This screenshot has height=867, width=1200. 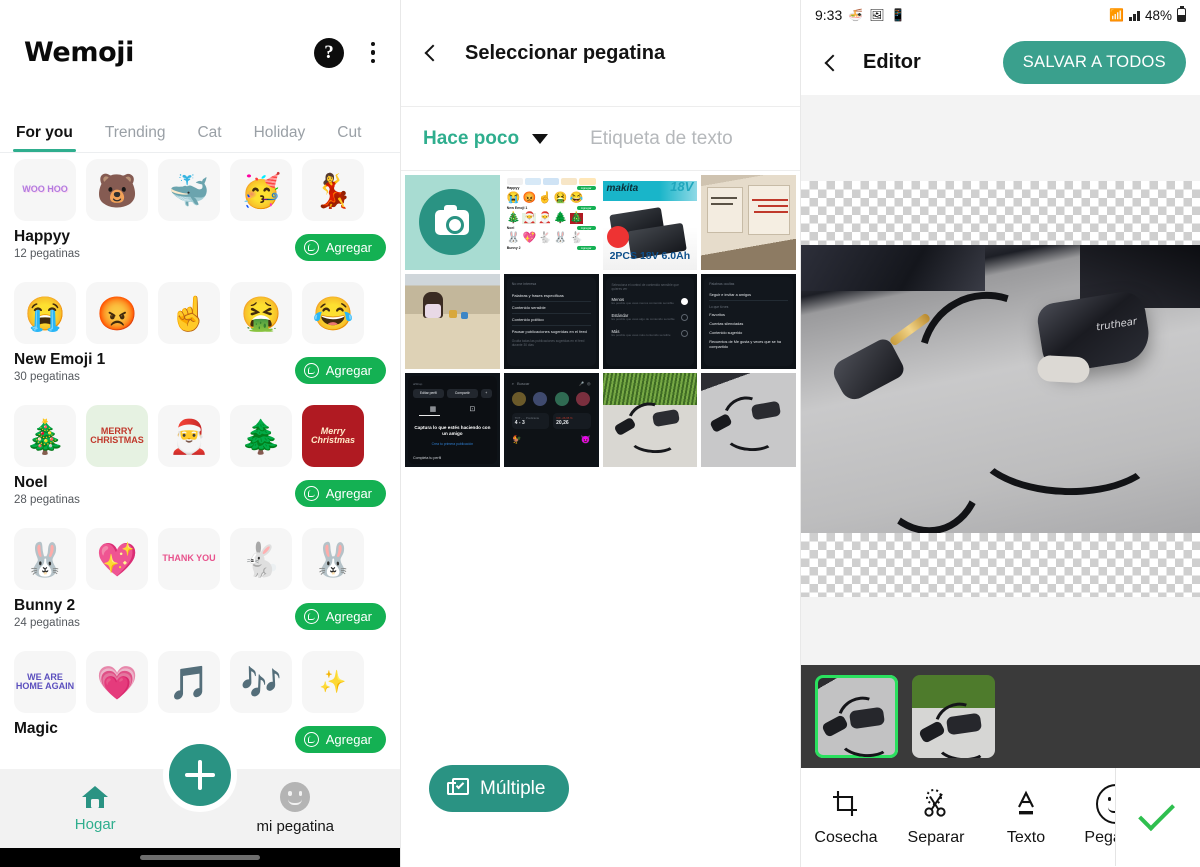 I want to click on kebab-menu-icon, so click(x=373, y=52).